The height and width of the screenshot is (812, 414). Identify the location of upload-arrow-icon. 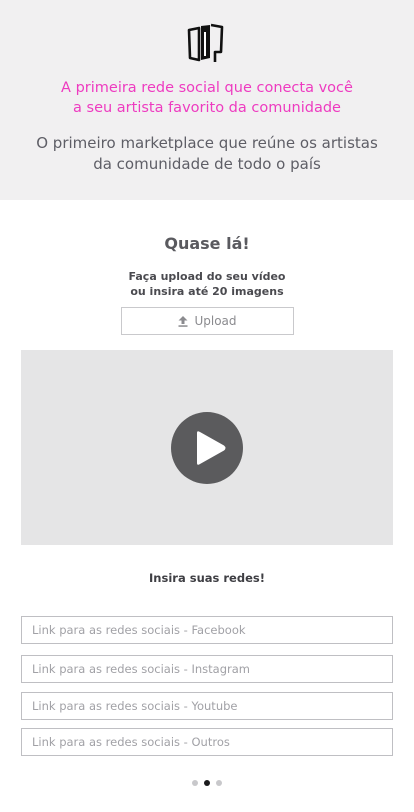
(183, 321).